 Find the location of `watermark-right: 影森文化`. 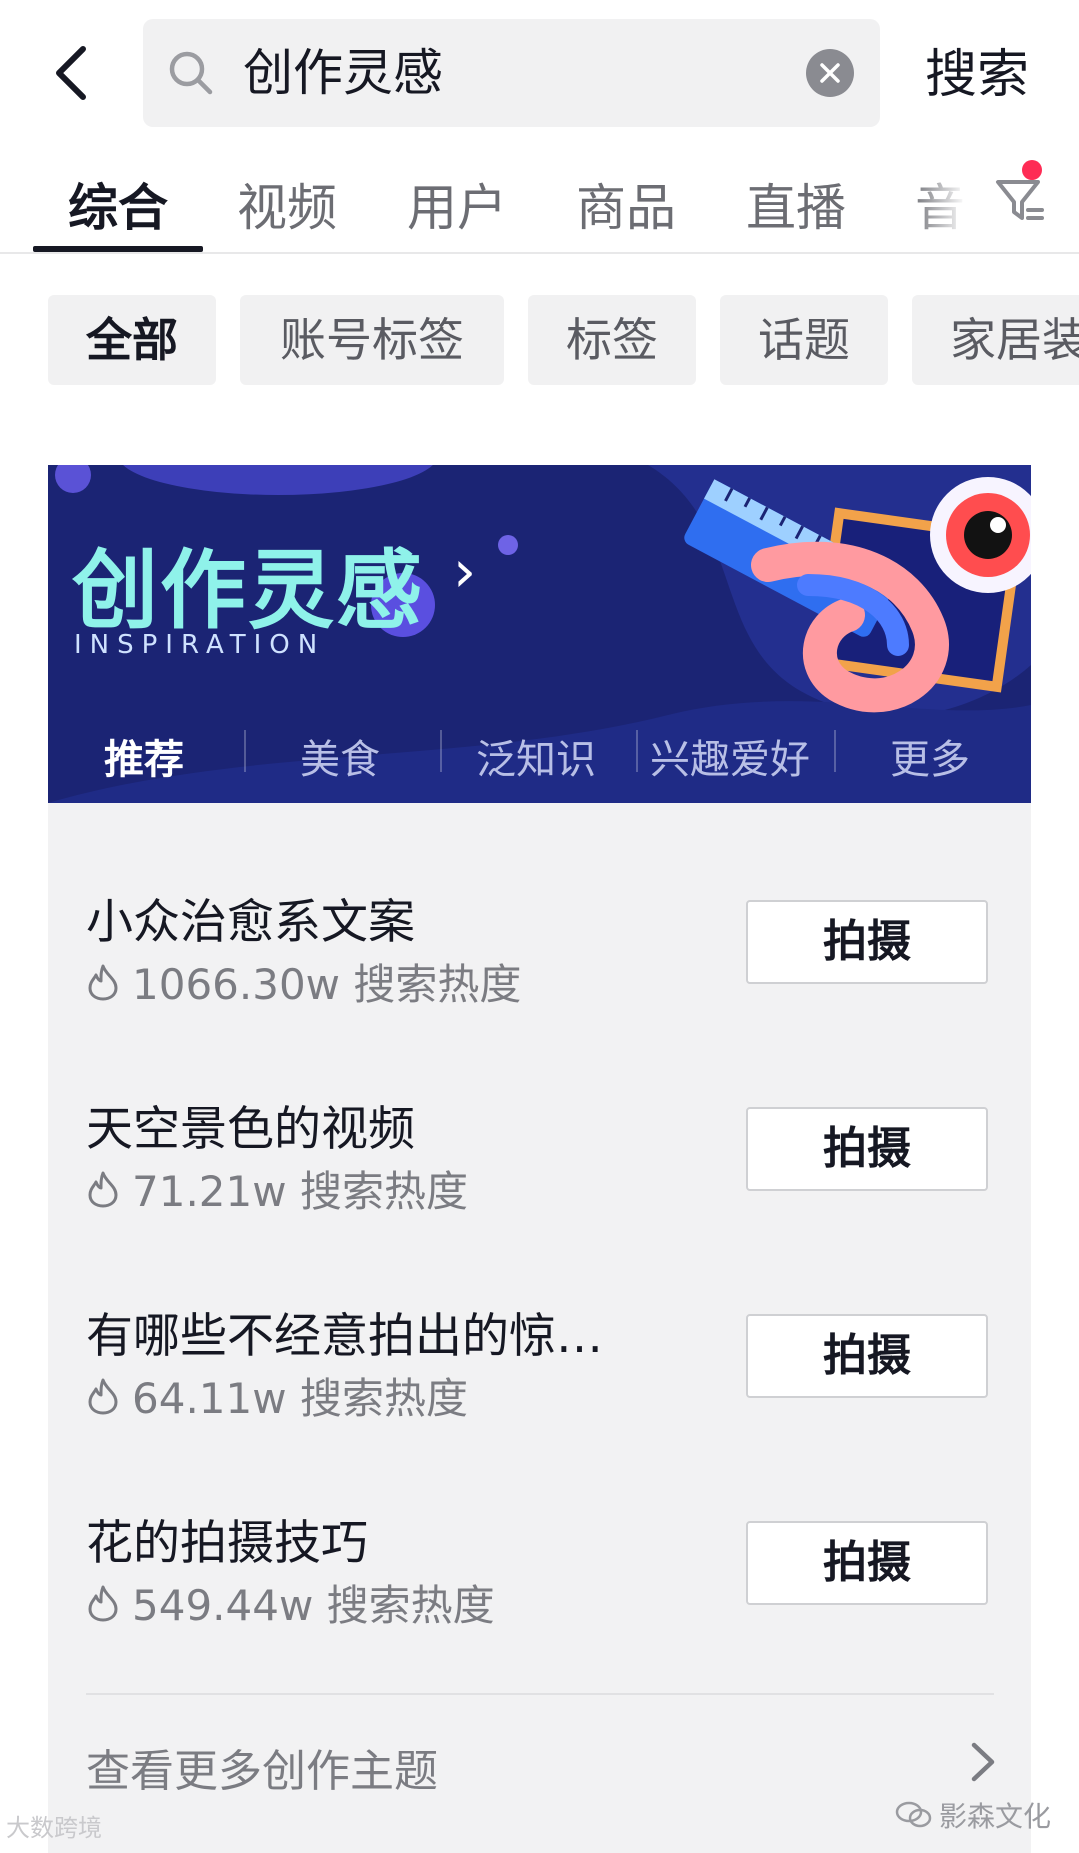

watermark-right: 影森文化 is located at coordinates (973, 1815).